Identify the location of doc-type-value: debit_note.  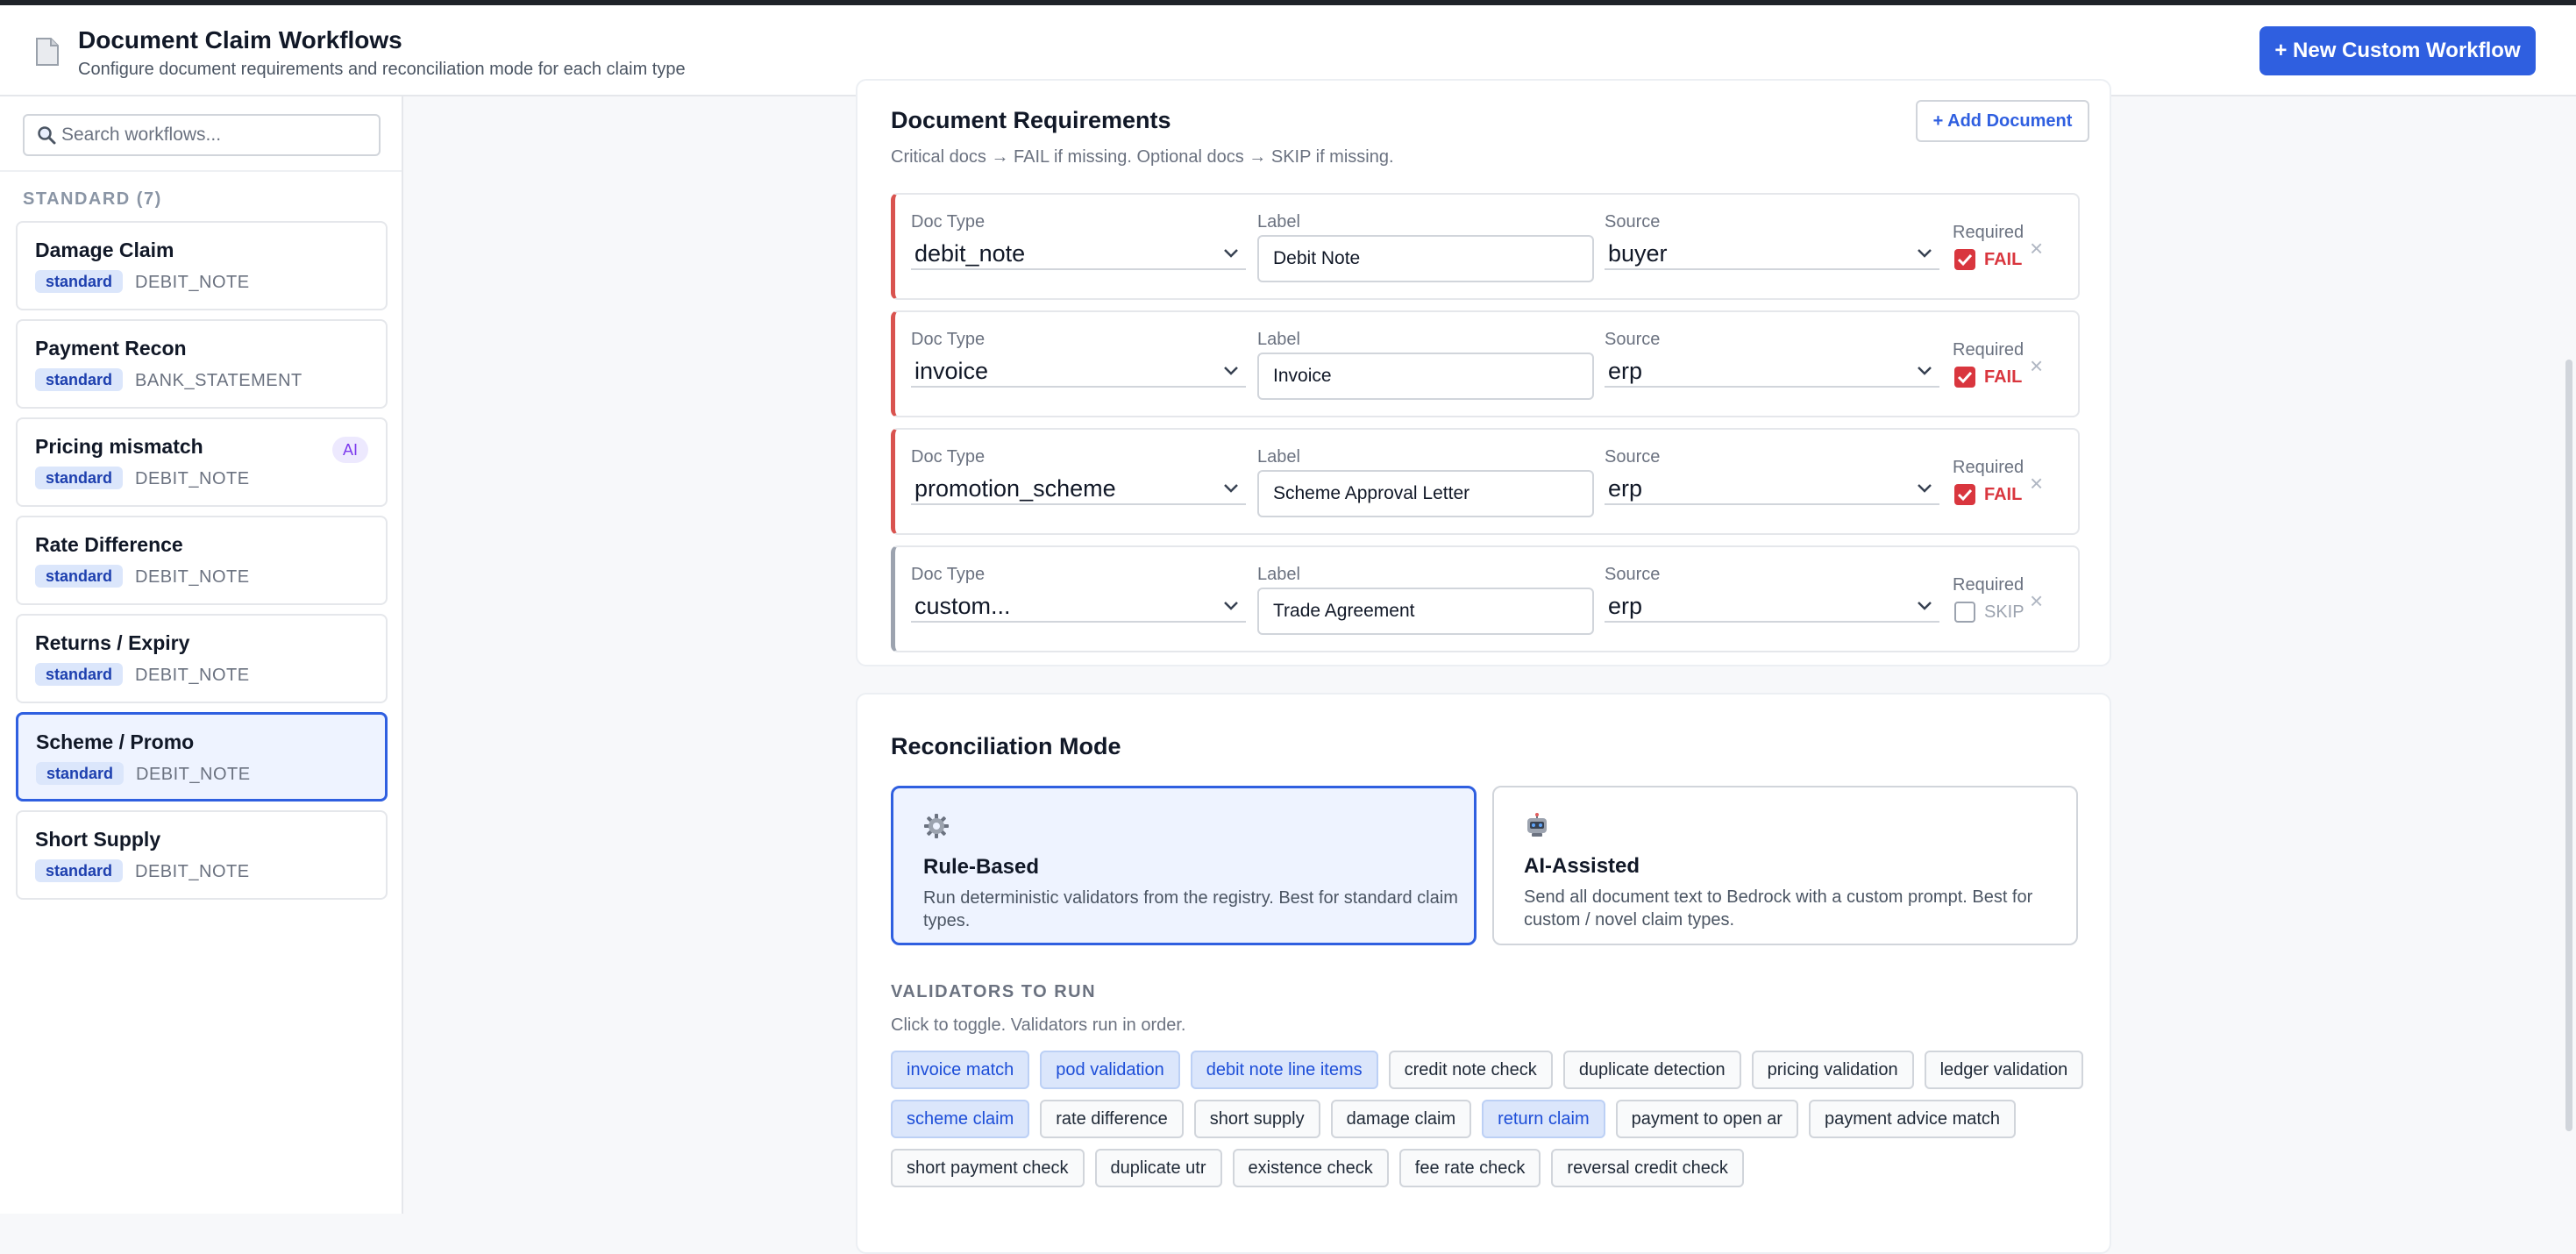
(970, 253).